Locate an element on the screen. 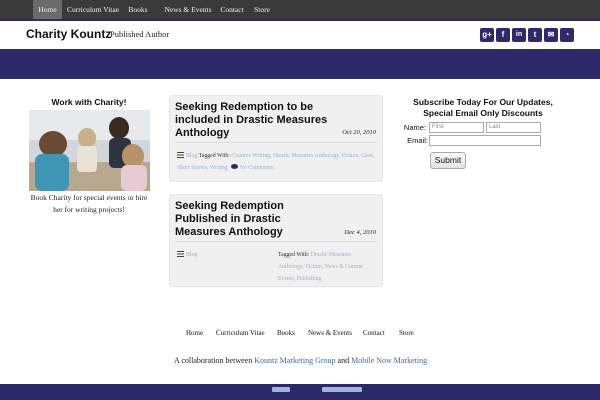 This screenshot has width=600, height=400. first-name-input: First is located at coordinates (456, 127).